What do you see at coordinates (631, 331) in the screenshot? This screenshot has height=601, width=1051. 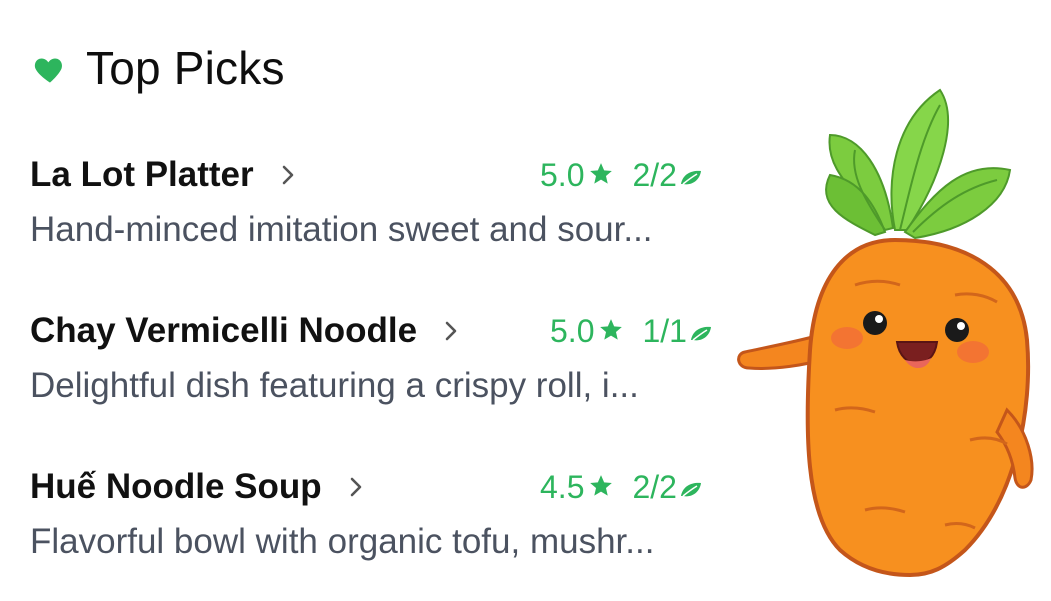 I see `item-meta: 5.0 1/1` at bounding box center [631, 331].